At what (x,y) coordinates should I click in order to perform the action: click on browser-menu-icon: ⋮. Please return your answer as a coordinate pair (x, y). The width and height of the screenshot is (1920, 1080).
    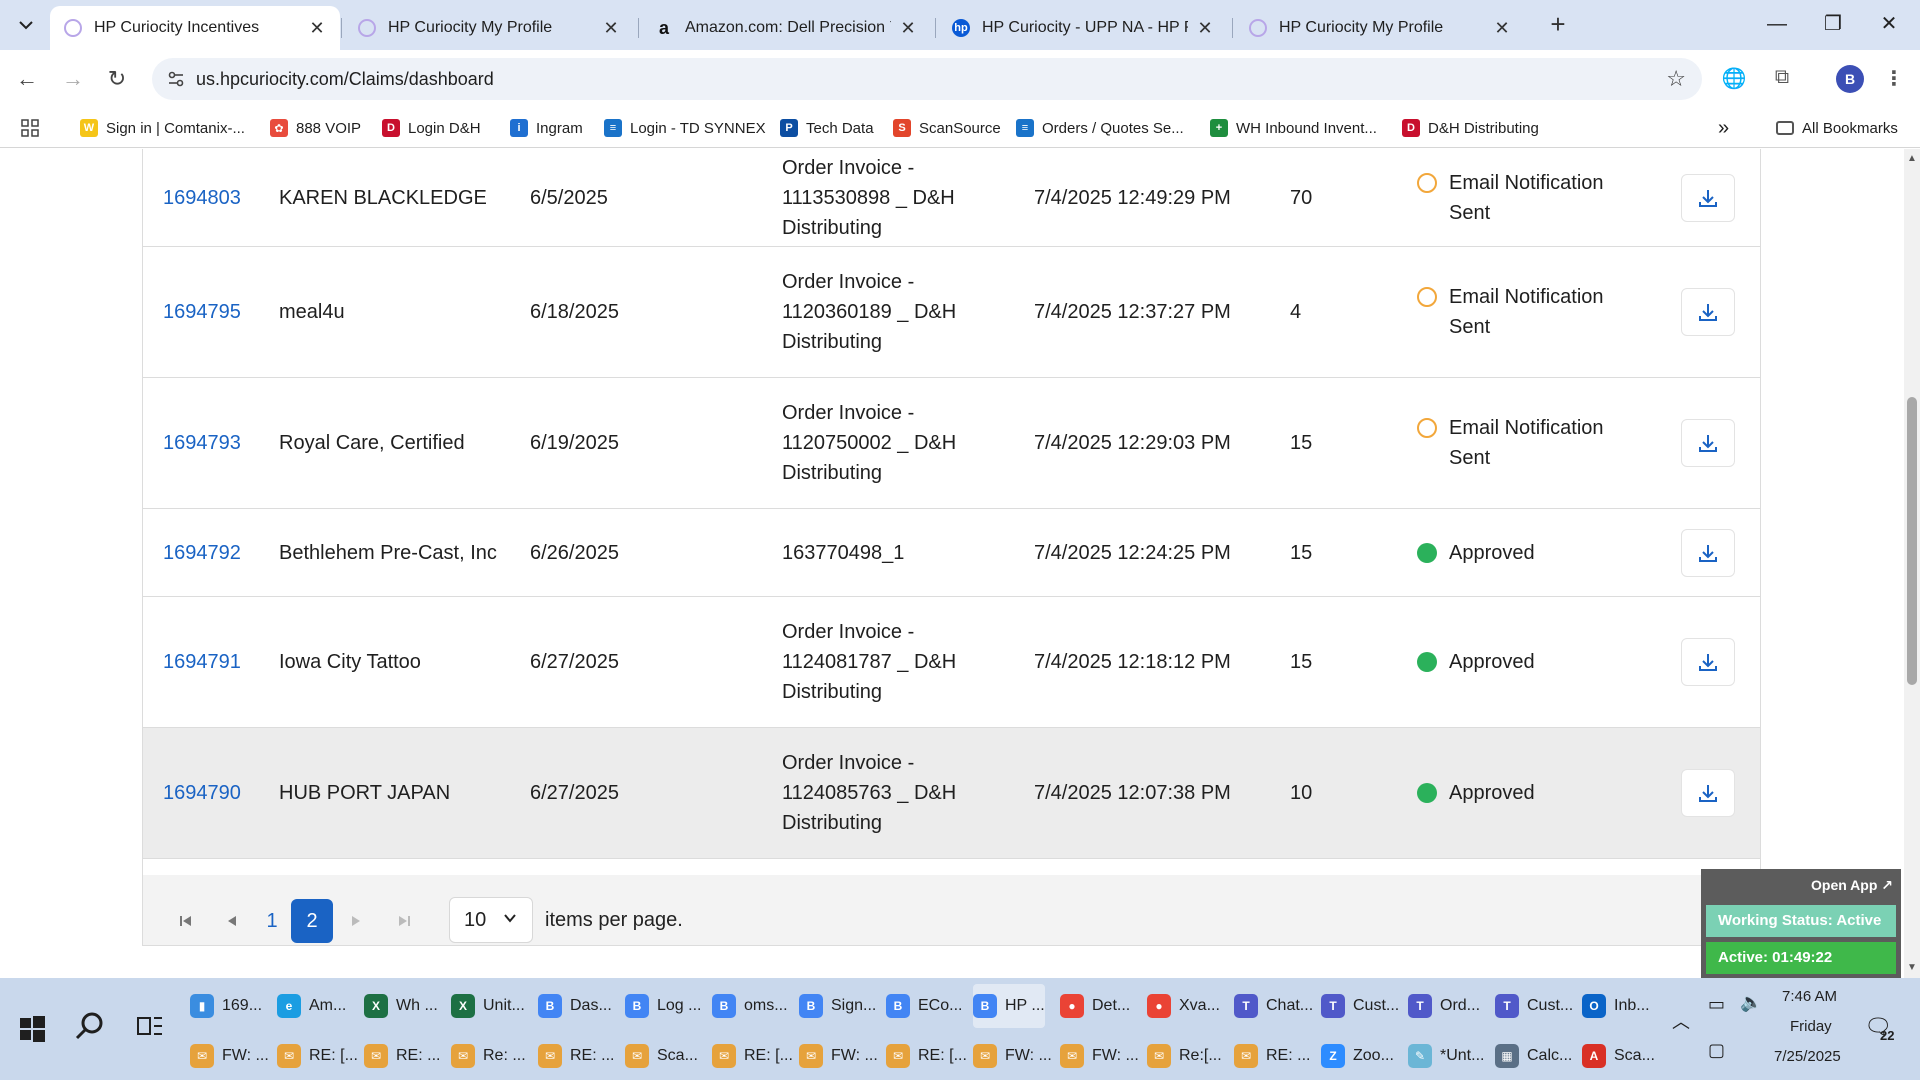
    Looking at the image, I should click on (1894, 80).